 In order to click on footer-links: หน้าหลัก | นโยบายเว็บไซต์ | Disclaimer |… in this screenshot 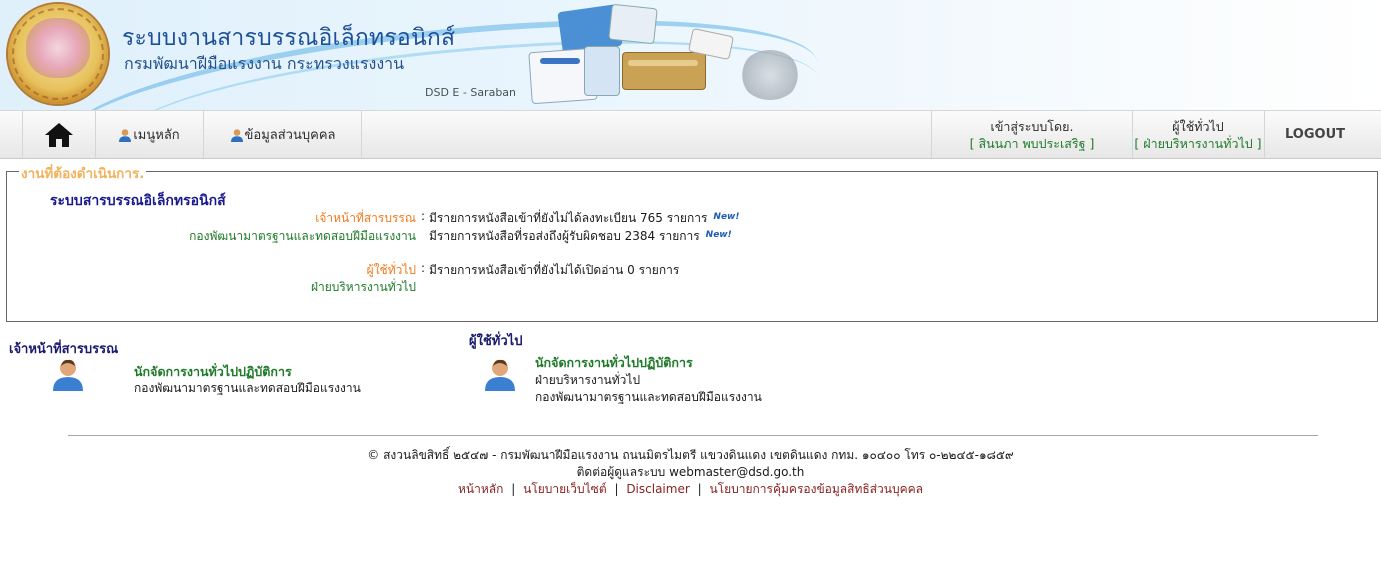, I will do `click(690, 489)`.